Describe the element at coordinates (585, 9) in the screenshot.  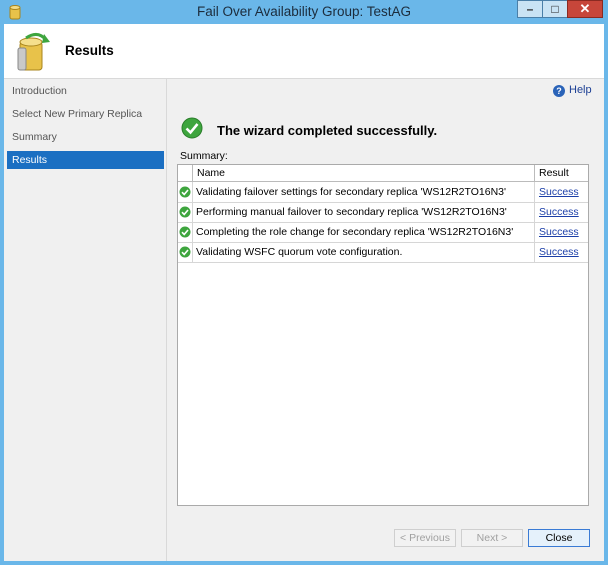
I see `window-close-button: ✕` at that location.